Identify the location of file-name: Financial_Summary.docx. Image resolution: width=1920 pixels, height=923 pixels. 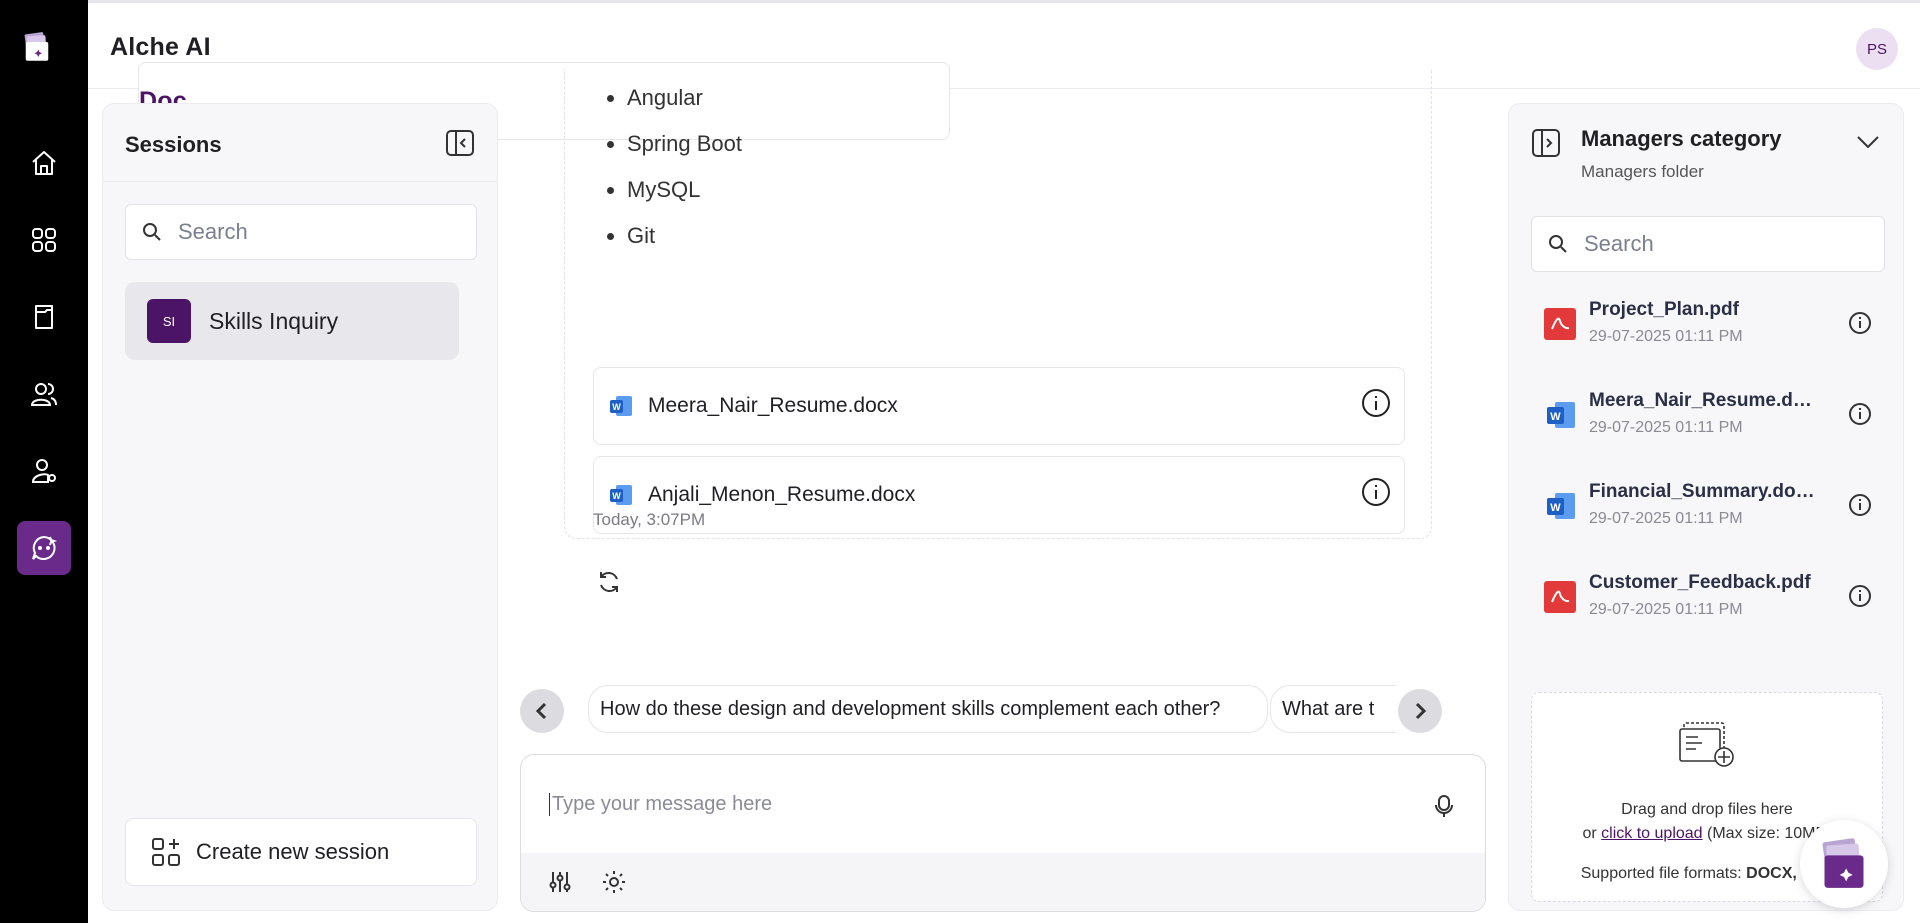
(1702, 491).